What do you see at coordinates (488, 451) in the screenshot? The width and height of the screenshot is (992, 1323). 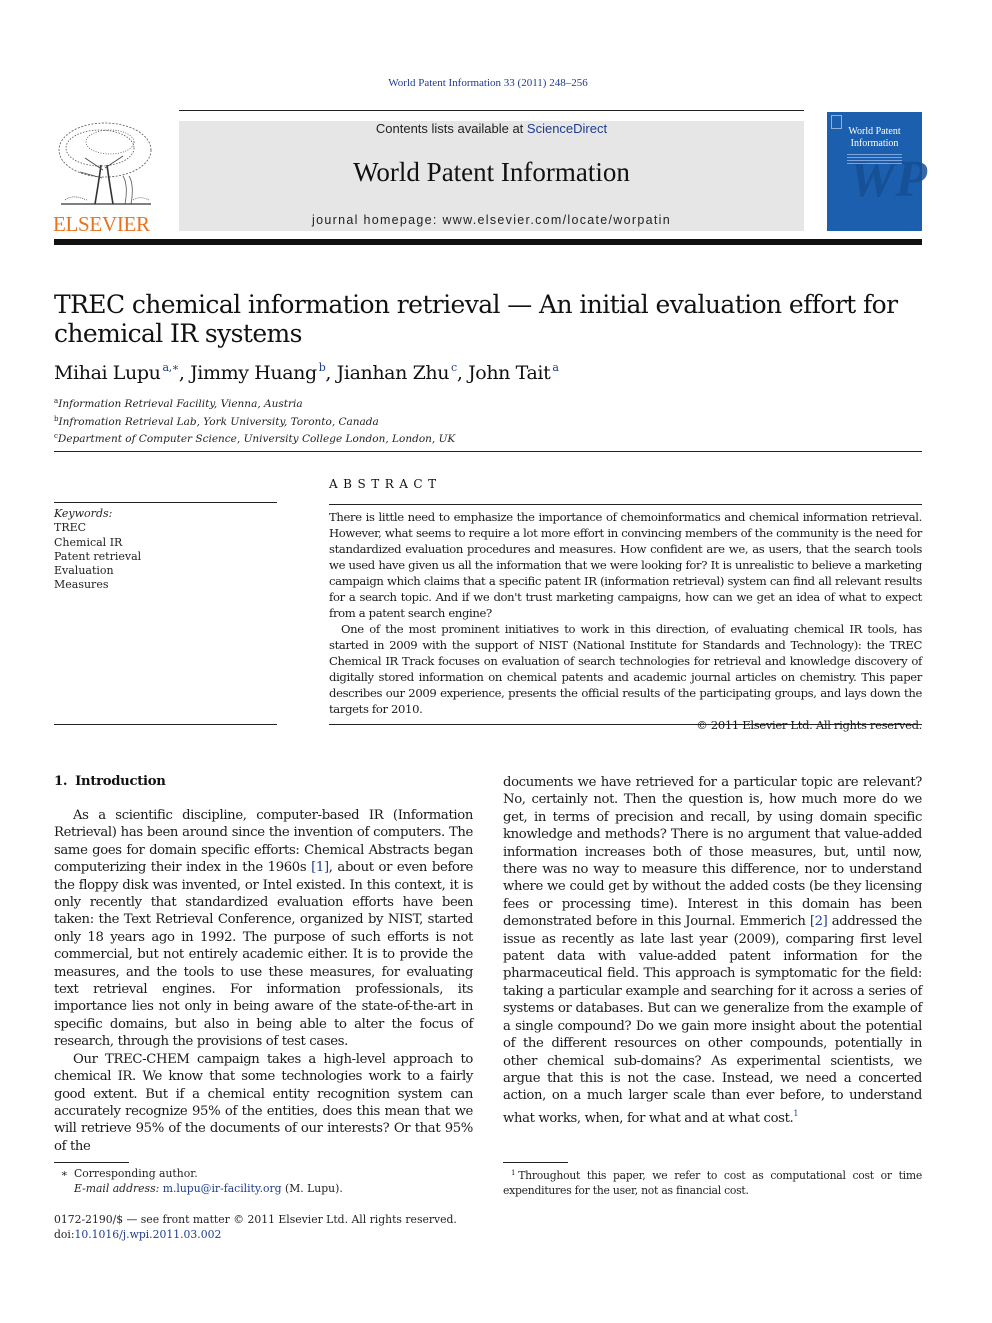 I see `article-info-rule` at bounding box center [488, 451].